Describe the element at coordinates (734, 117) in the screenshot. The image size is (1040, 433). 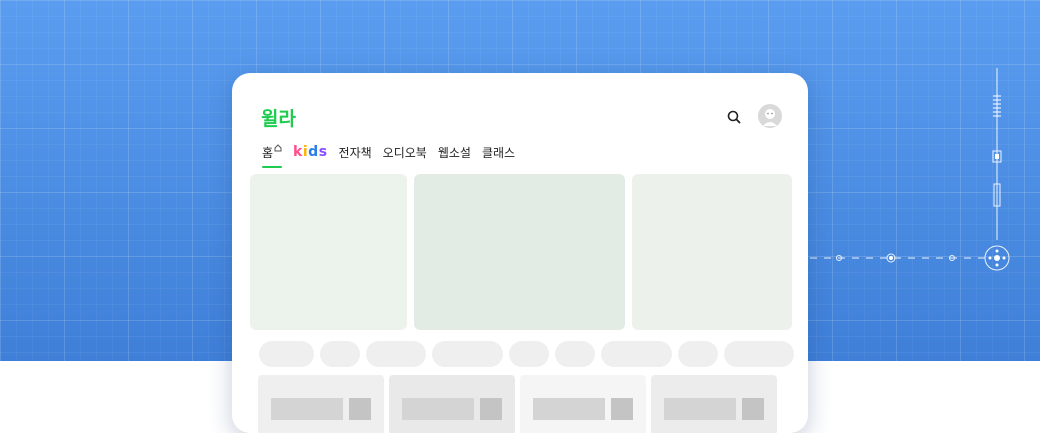
I see `search-icon` at that location.